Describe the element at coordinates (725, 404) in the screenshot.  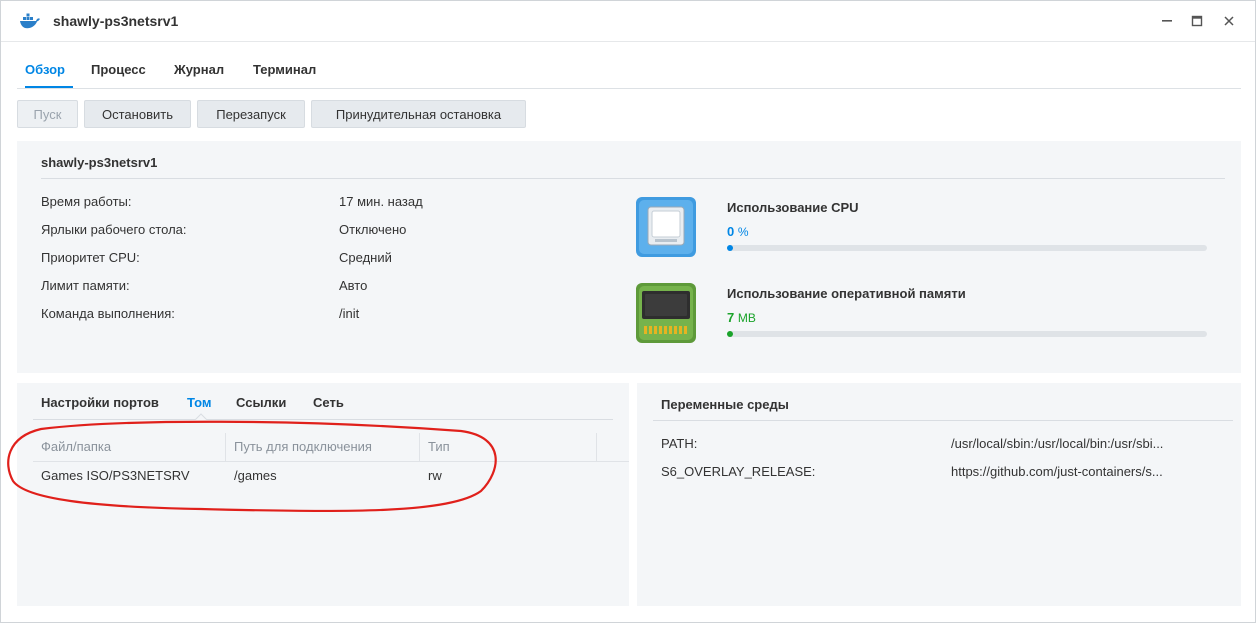
I see `environment-title: Переменные среды` at that location.